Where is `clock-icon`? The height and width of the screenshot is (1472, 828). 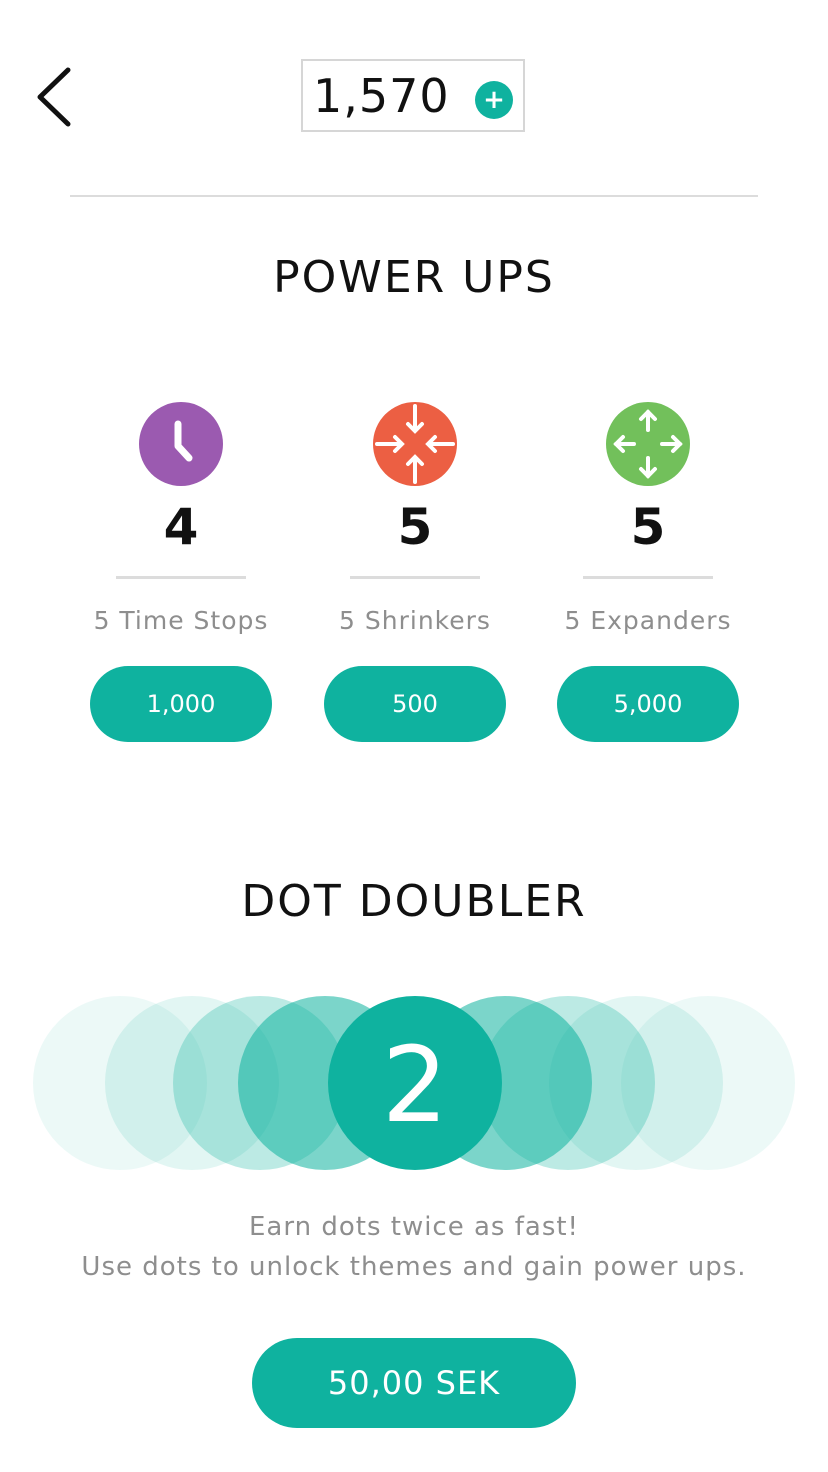 clock-icon is located at coordinates (181, 444).